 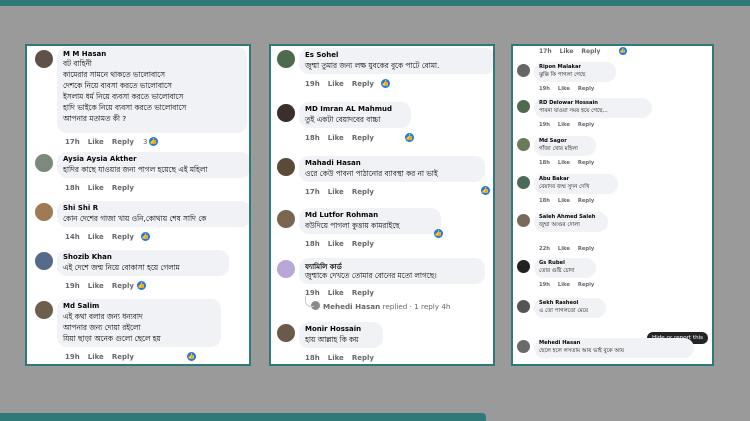 I want to click on comment-line: হাদি ভাইকে নিয়ে ব্যবসা করতে ভালোবাসে, so click(x=125, y=107).